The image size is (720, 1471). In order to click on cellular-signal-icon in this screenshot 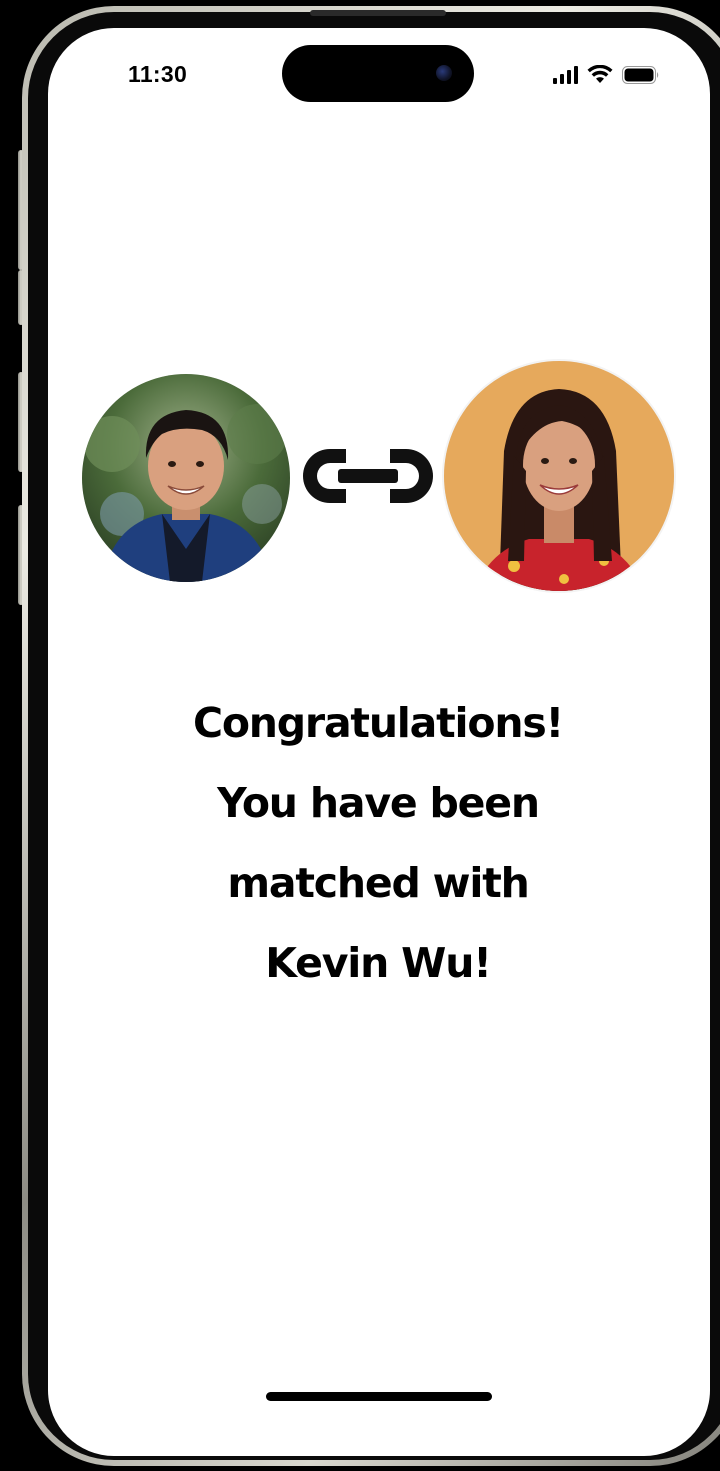, I will do `click(565, 75)`.